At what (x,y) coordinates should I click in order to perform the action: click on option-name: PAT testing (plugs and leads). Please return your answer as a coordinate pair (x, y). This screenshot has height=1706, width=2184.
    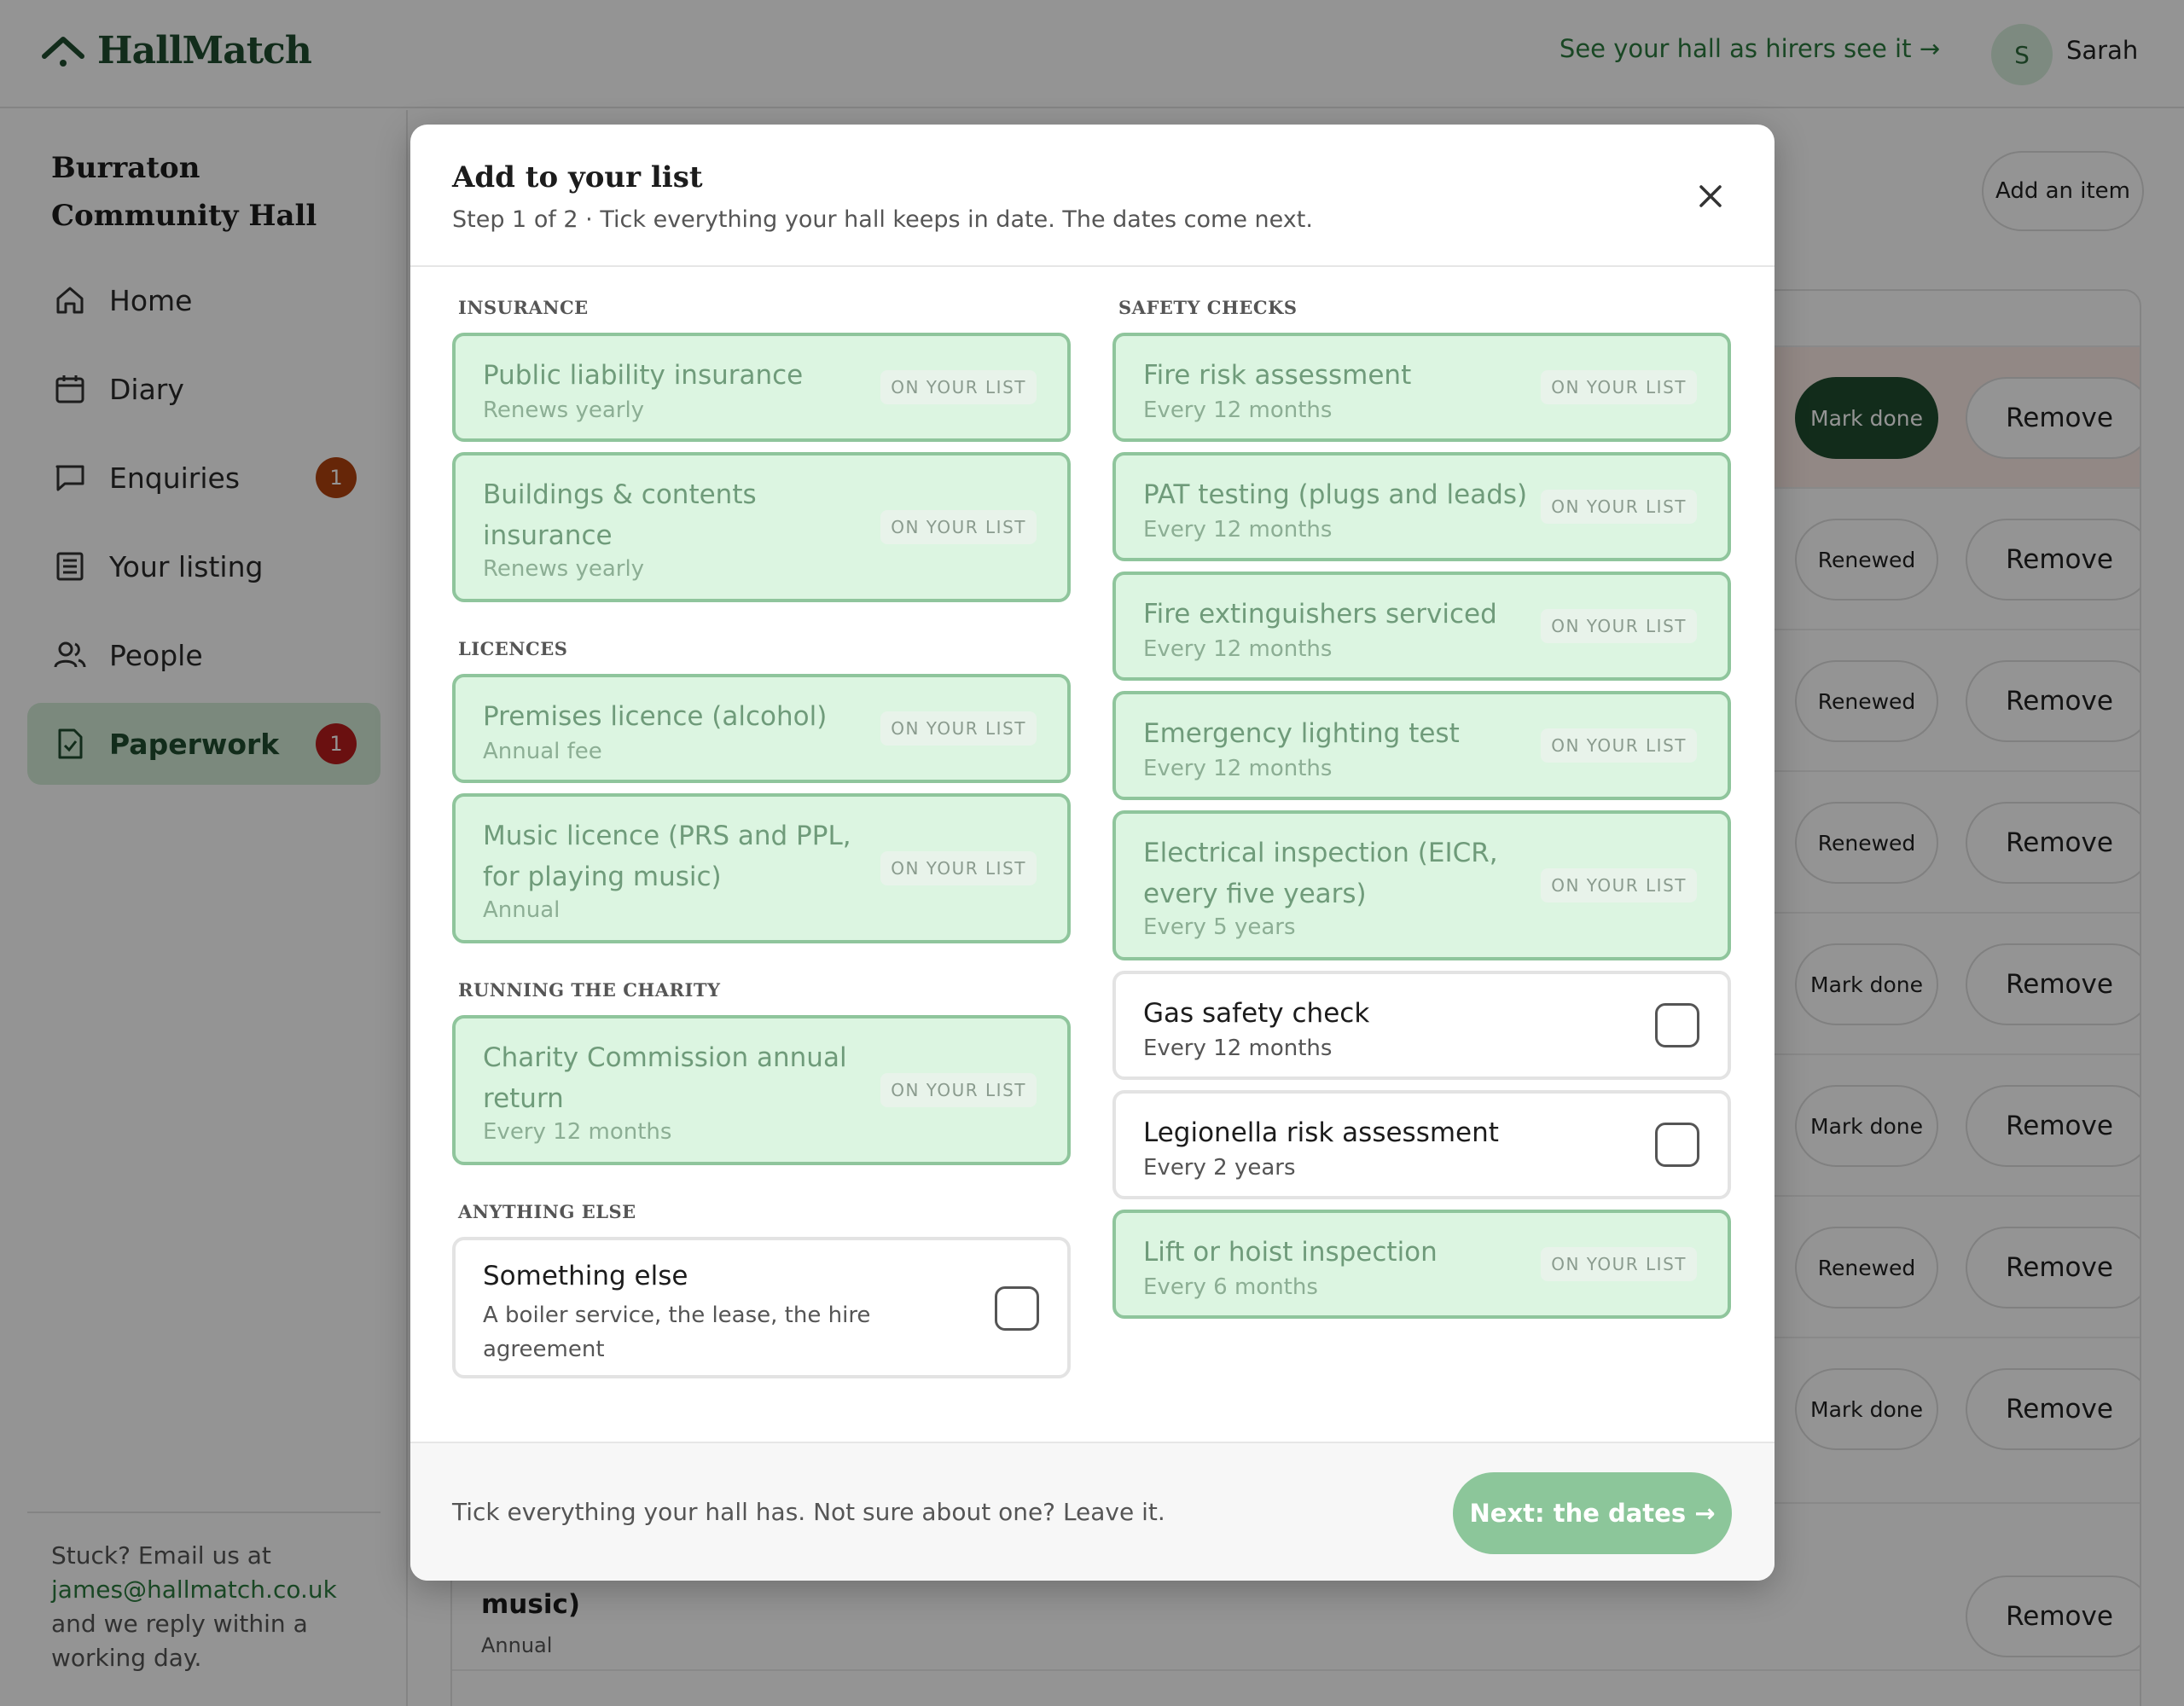
    Looking at the image, I should click on (1335, 495).